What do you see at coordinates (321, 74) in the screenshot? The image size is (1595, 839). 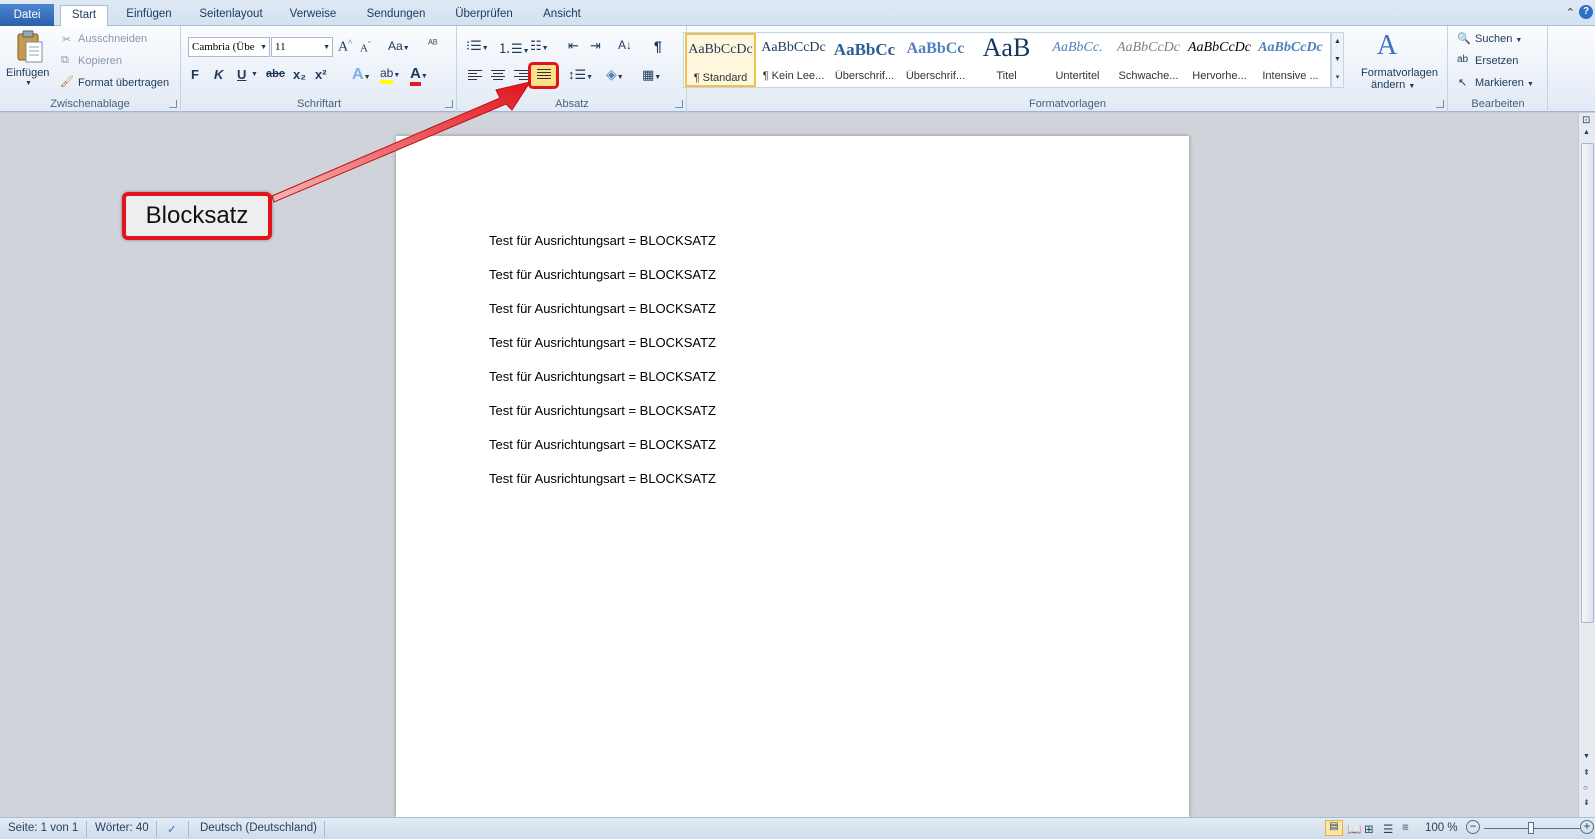 I see `superscript-button: x²` at bounding box center [321, 74].